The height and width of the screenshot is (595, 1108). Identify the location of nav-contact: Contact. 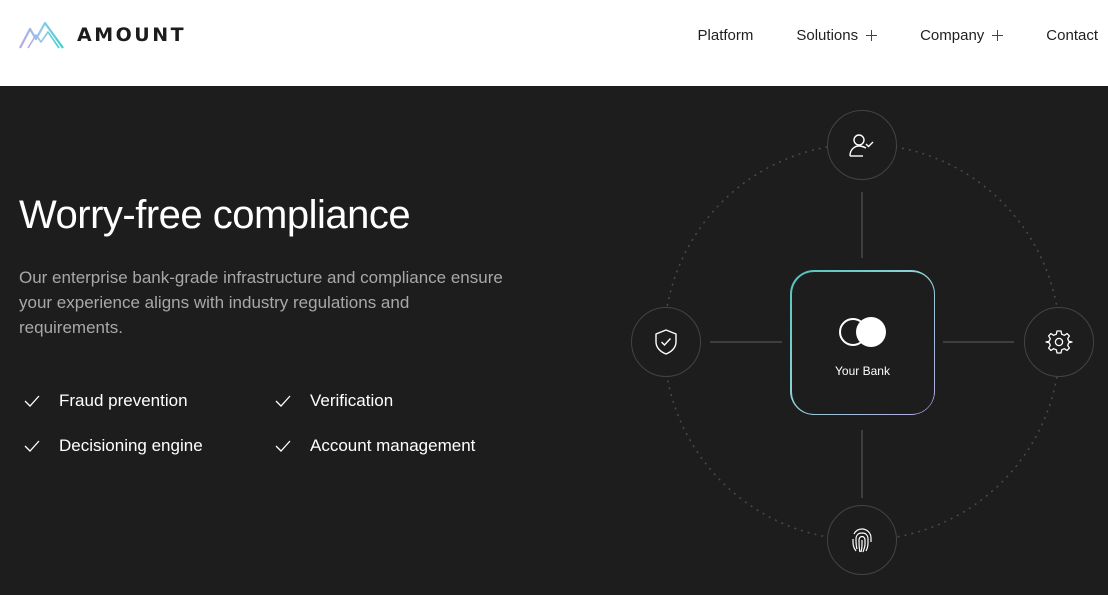
(1072, 35).